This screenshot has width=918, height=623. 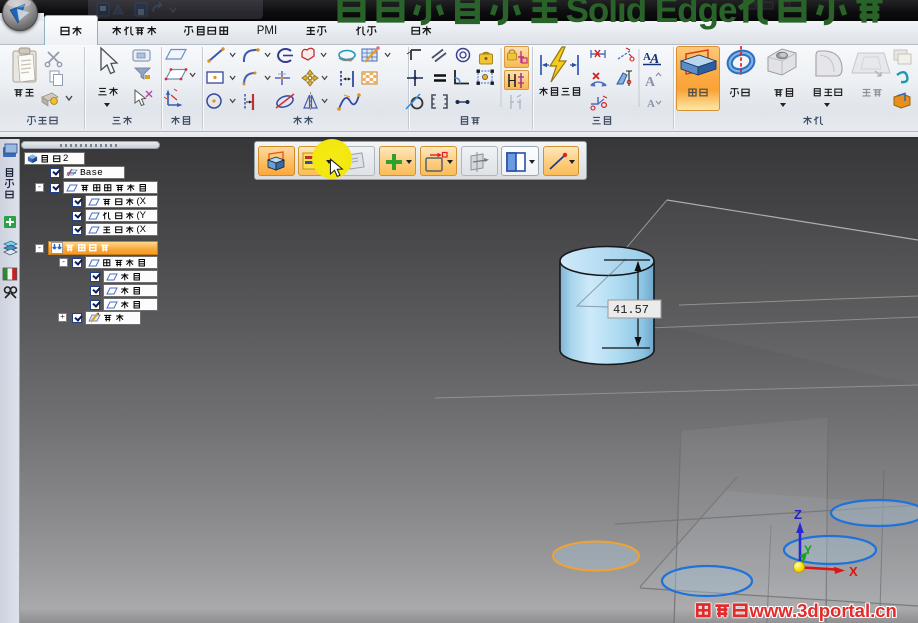 What do you see at coordinates (853, 571) in the screenshot?
I see `svg-text: X` at bounding box center [853, 571].